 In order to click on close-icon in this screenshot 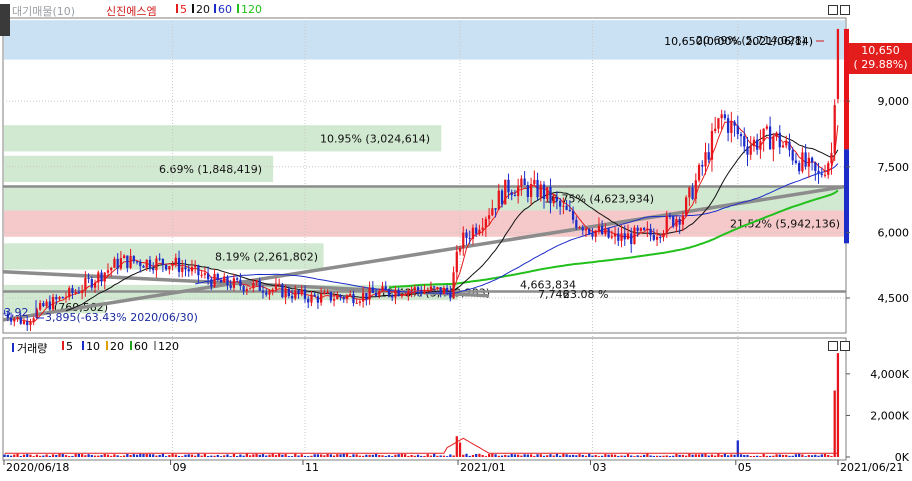, I will do `click(845, 10)`.